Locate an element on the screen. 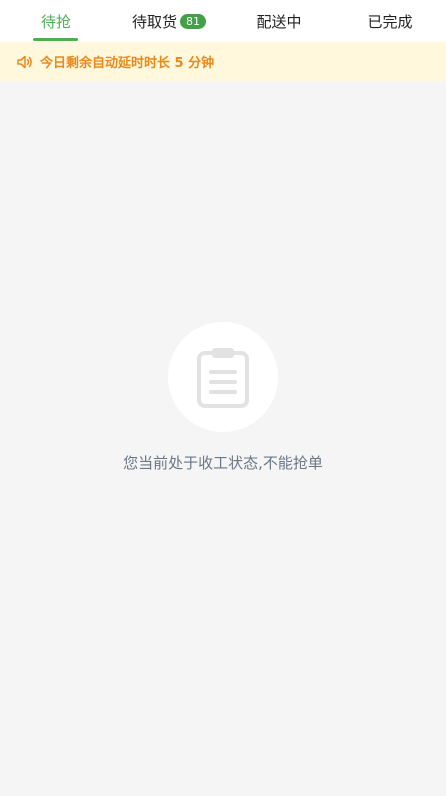 The height and width of the screenshot is (796, 446). count-badge: 81 is located at coordinates (193, 21).